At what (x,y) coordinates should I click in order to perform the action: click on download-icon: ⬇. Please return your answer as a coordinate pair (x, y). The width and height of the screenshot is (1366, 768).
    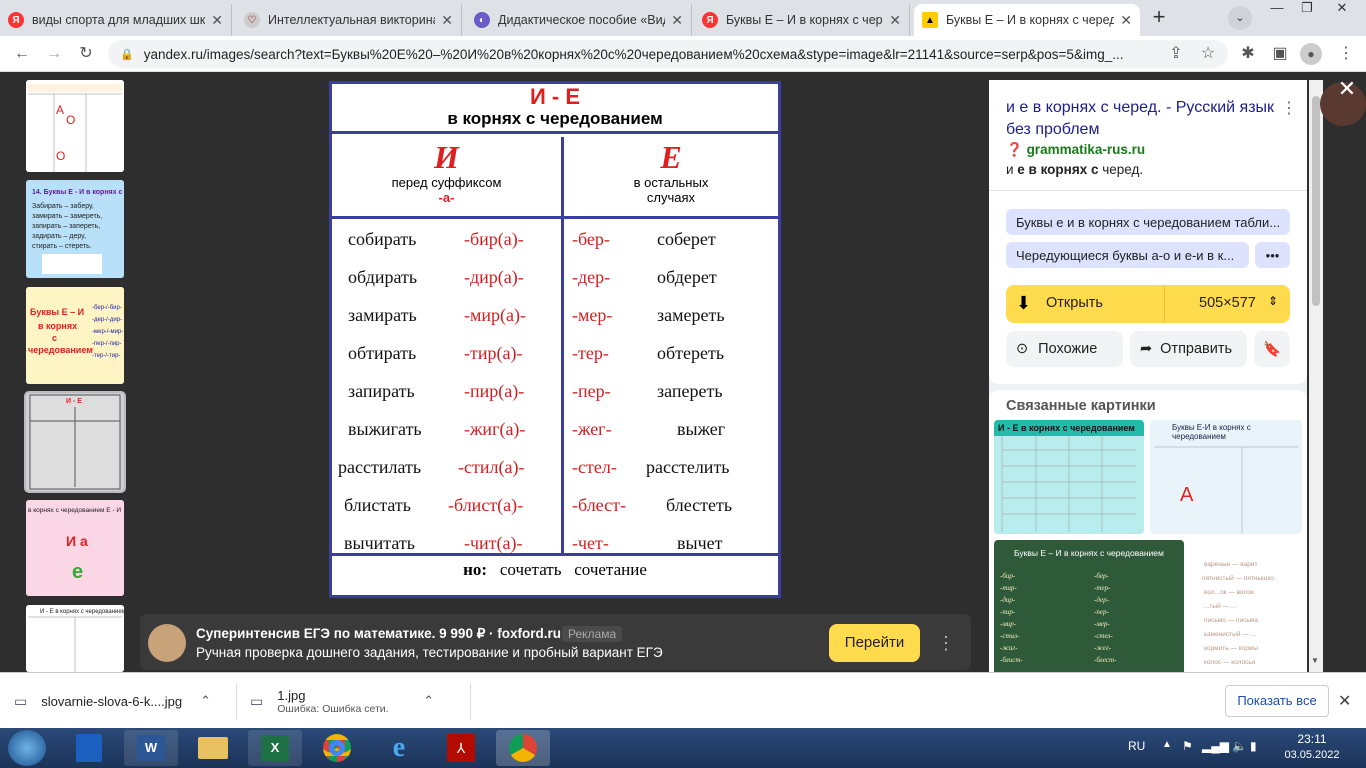
    Looking at the image, I should click on (1024, 303).